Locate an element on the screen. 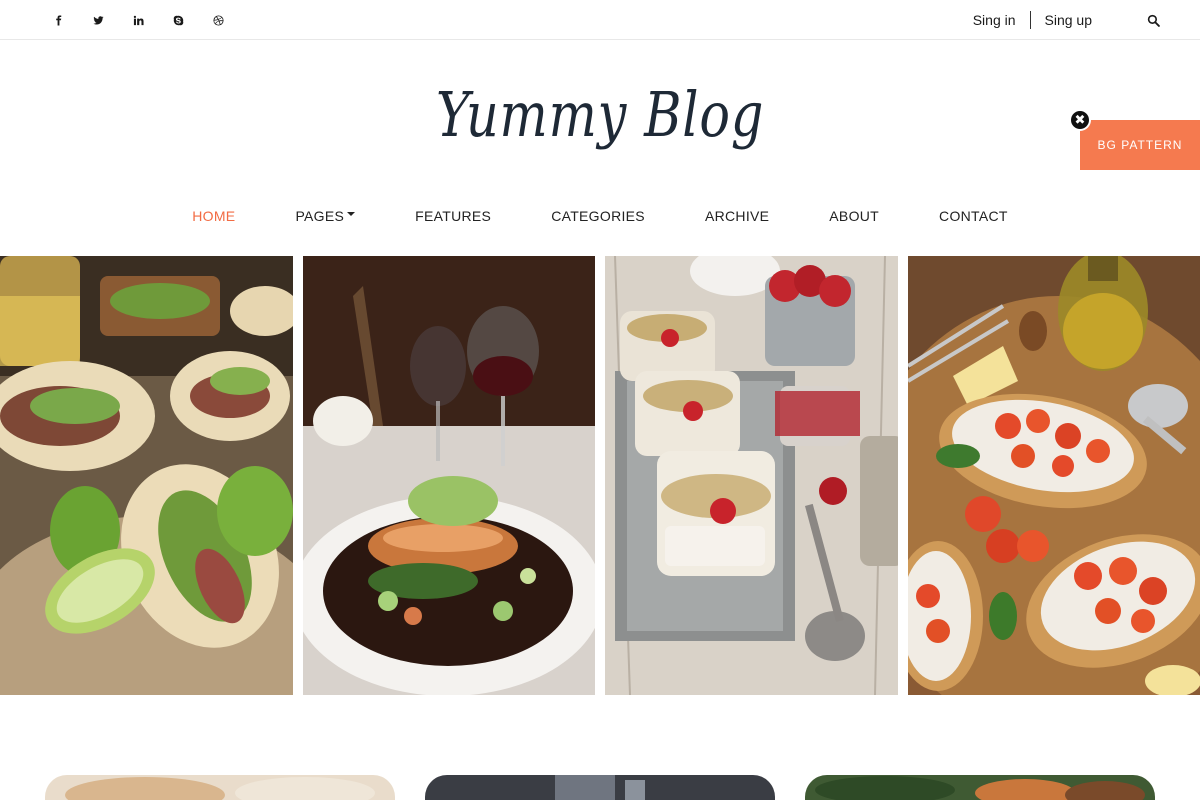 Image resolution: width=1200 pixels, height=800 pixels. skype-icon is located at coordinates (178, 20).